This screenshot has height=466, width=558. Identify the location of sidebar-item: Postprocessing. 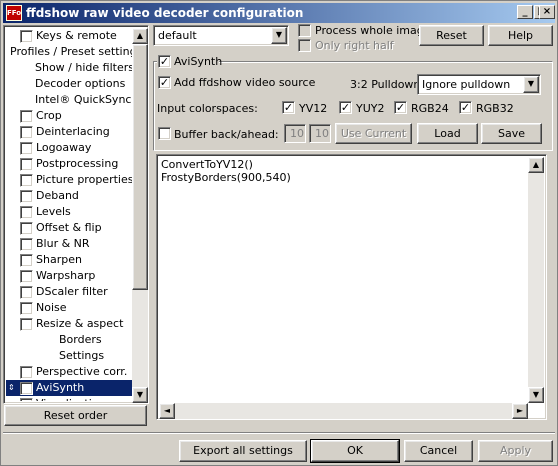
(69, 164).